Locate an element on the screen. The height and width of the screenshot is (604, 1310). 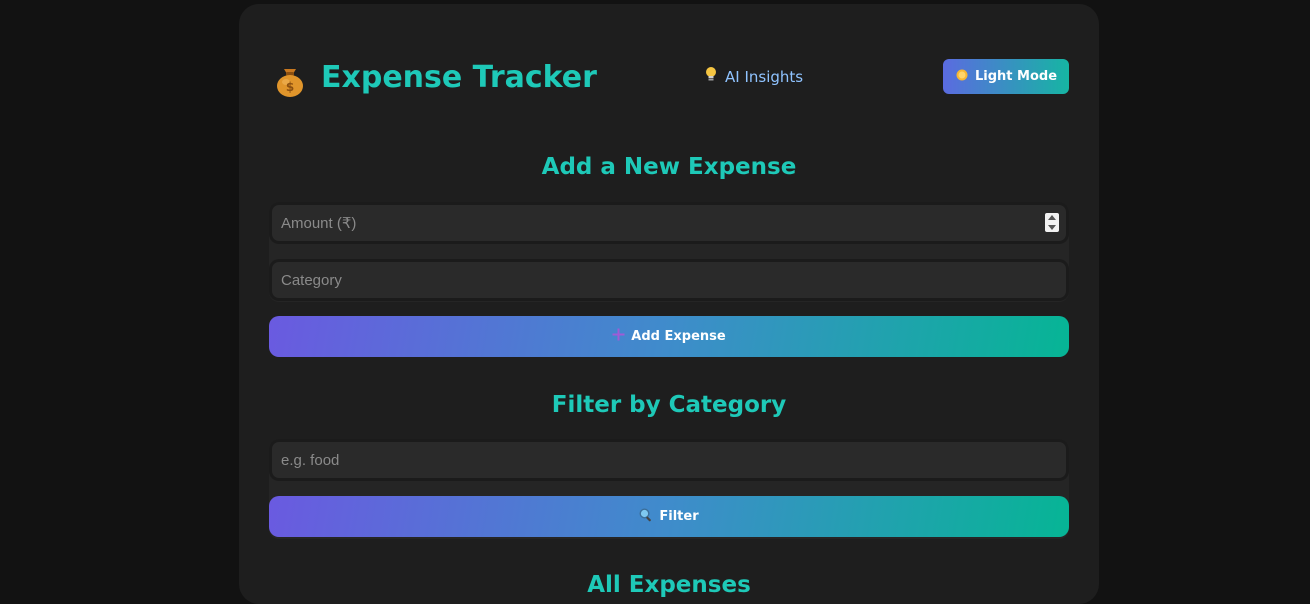
app-title: Expense Tracker is located at coordinates (459, 77).